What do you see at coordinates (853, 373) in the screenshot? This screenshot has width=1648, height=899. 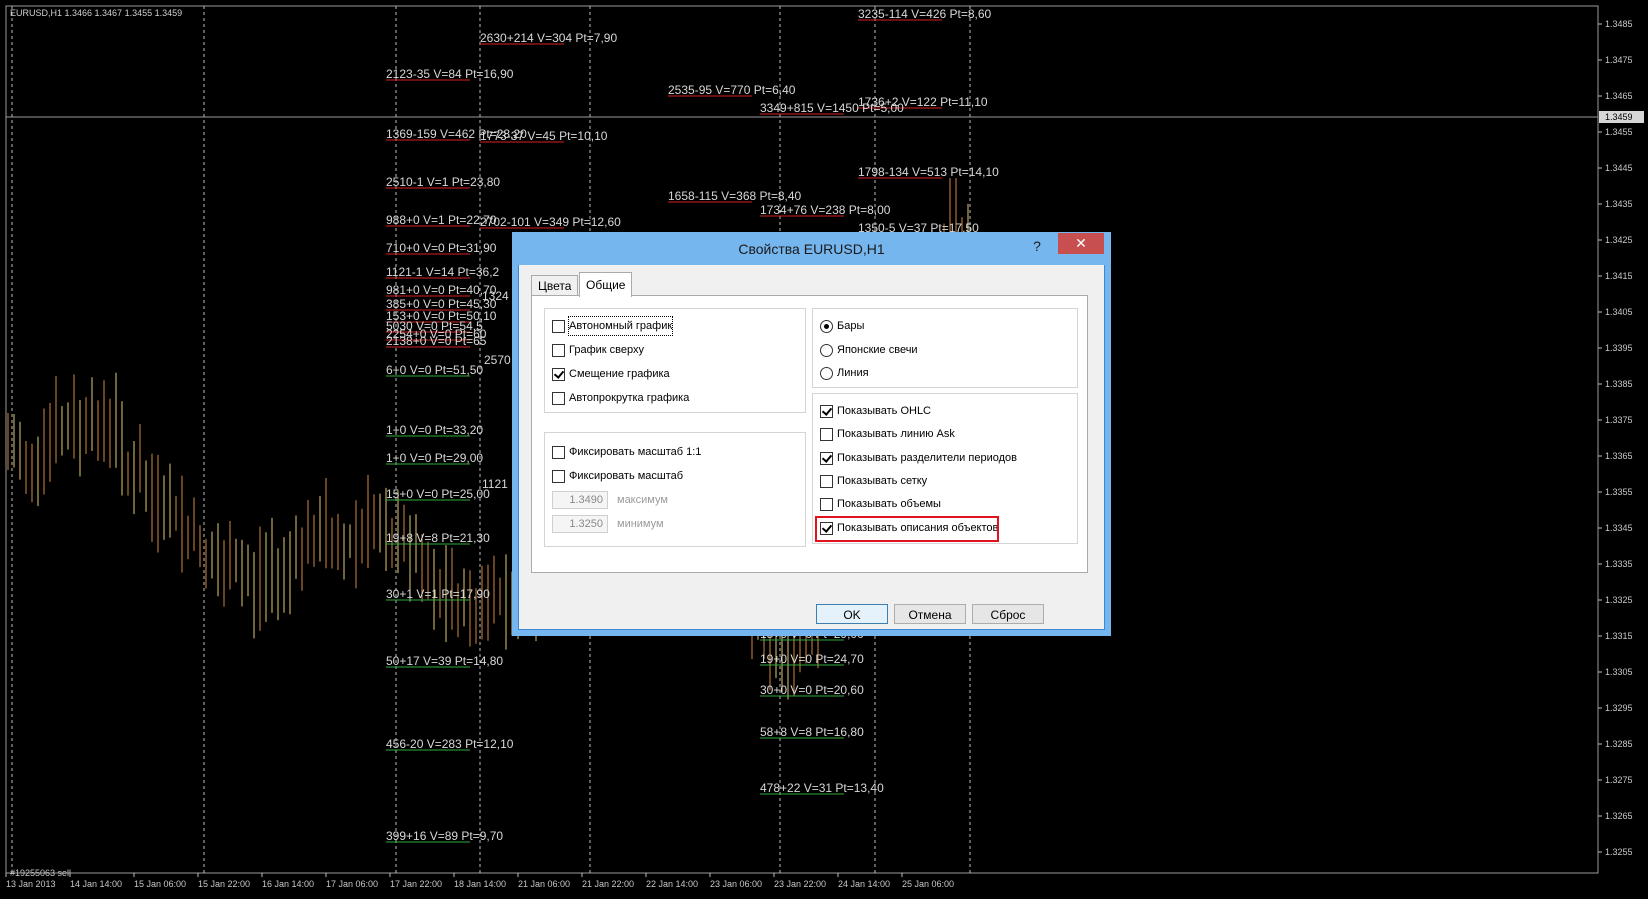 I see `chart-type-line-label: Линия` at bounding box center [853, 373].